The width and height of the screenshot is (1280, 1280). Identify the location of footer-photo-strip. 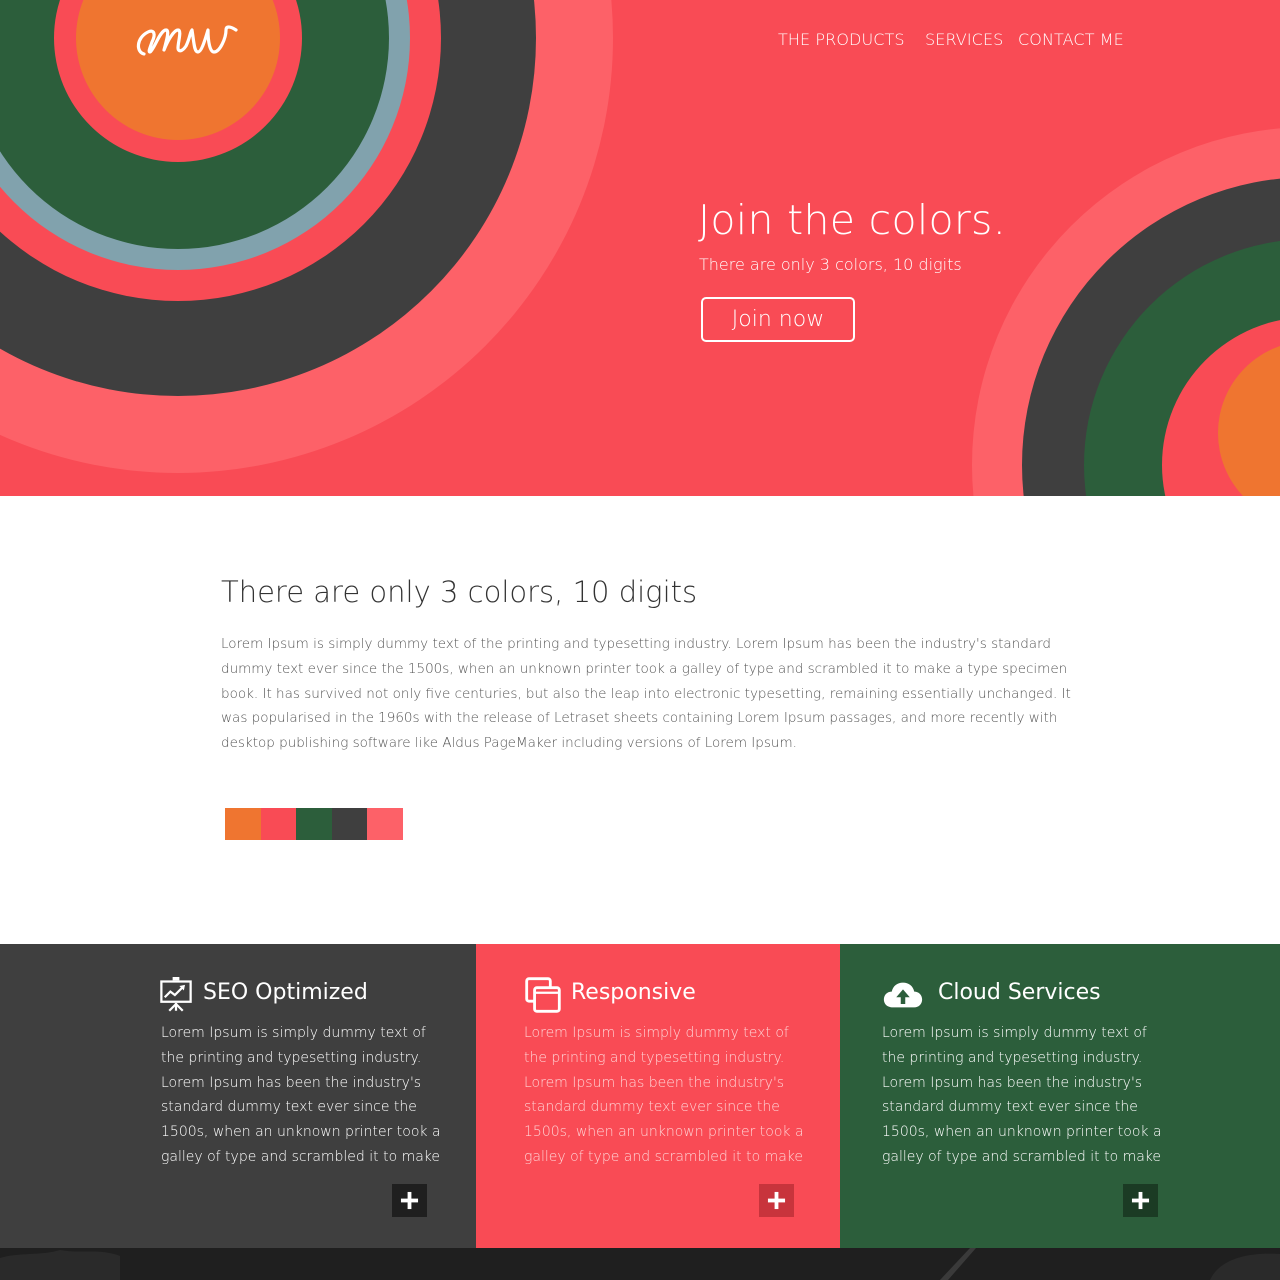
(640, 1264).